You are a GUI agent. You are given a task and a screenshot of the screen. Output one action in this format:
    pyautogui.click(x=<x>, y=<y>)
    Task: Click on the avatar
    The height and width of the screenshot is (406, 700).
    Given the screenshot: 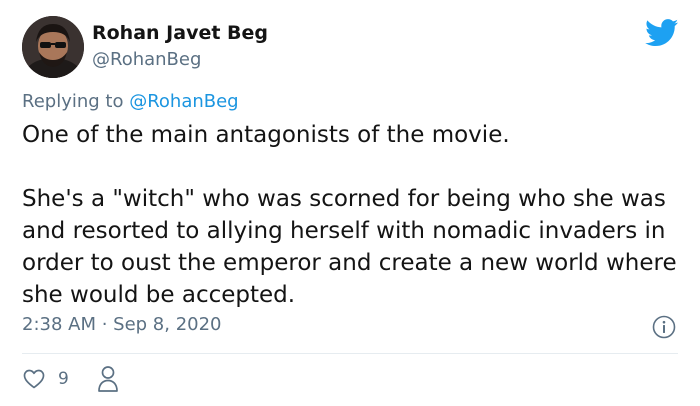 What is the action you would take?
    pyautogui.click(x=53, y=47)
    